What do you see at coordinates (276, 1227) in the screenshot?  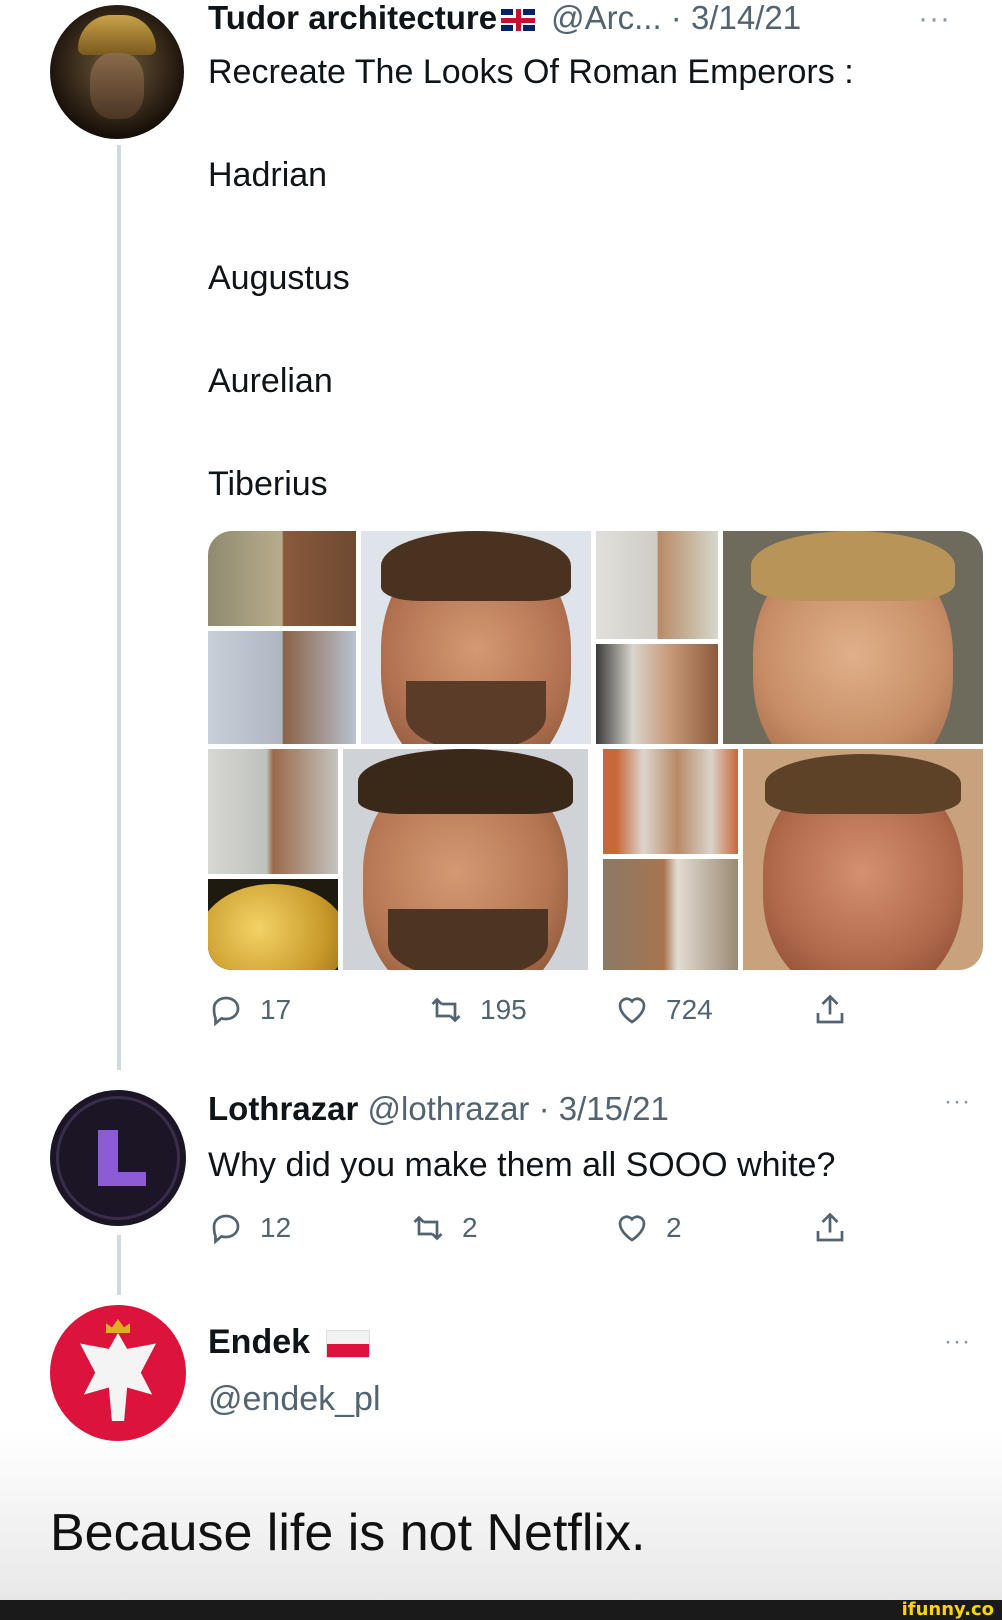 I see `tweet2-reply-count: 12` at bounding box center [276, 1227].